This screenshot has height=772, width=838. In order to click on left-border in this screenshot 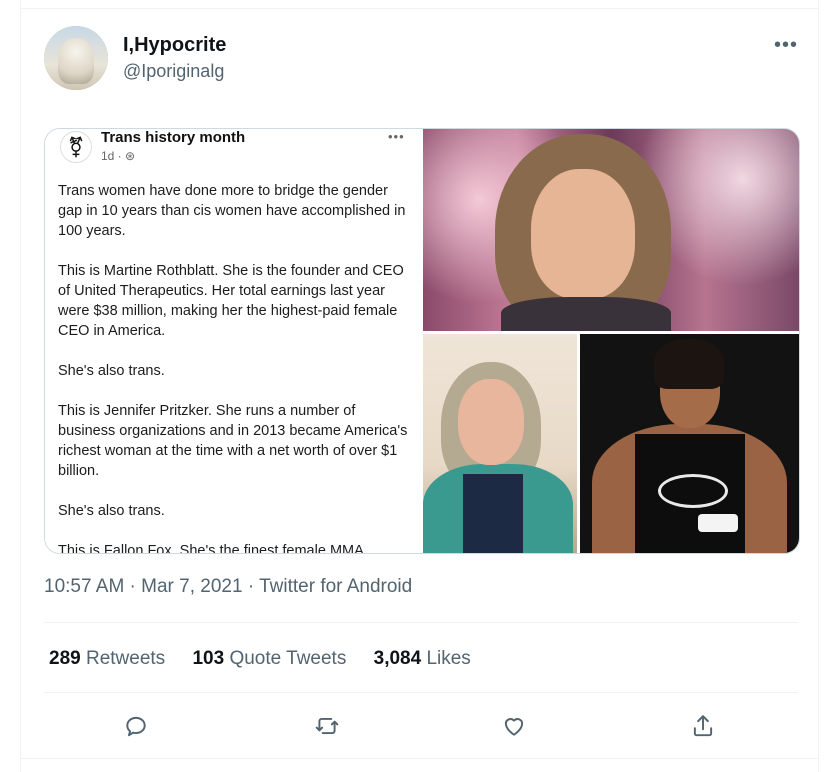, I will do `click(20, 386)`.